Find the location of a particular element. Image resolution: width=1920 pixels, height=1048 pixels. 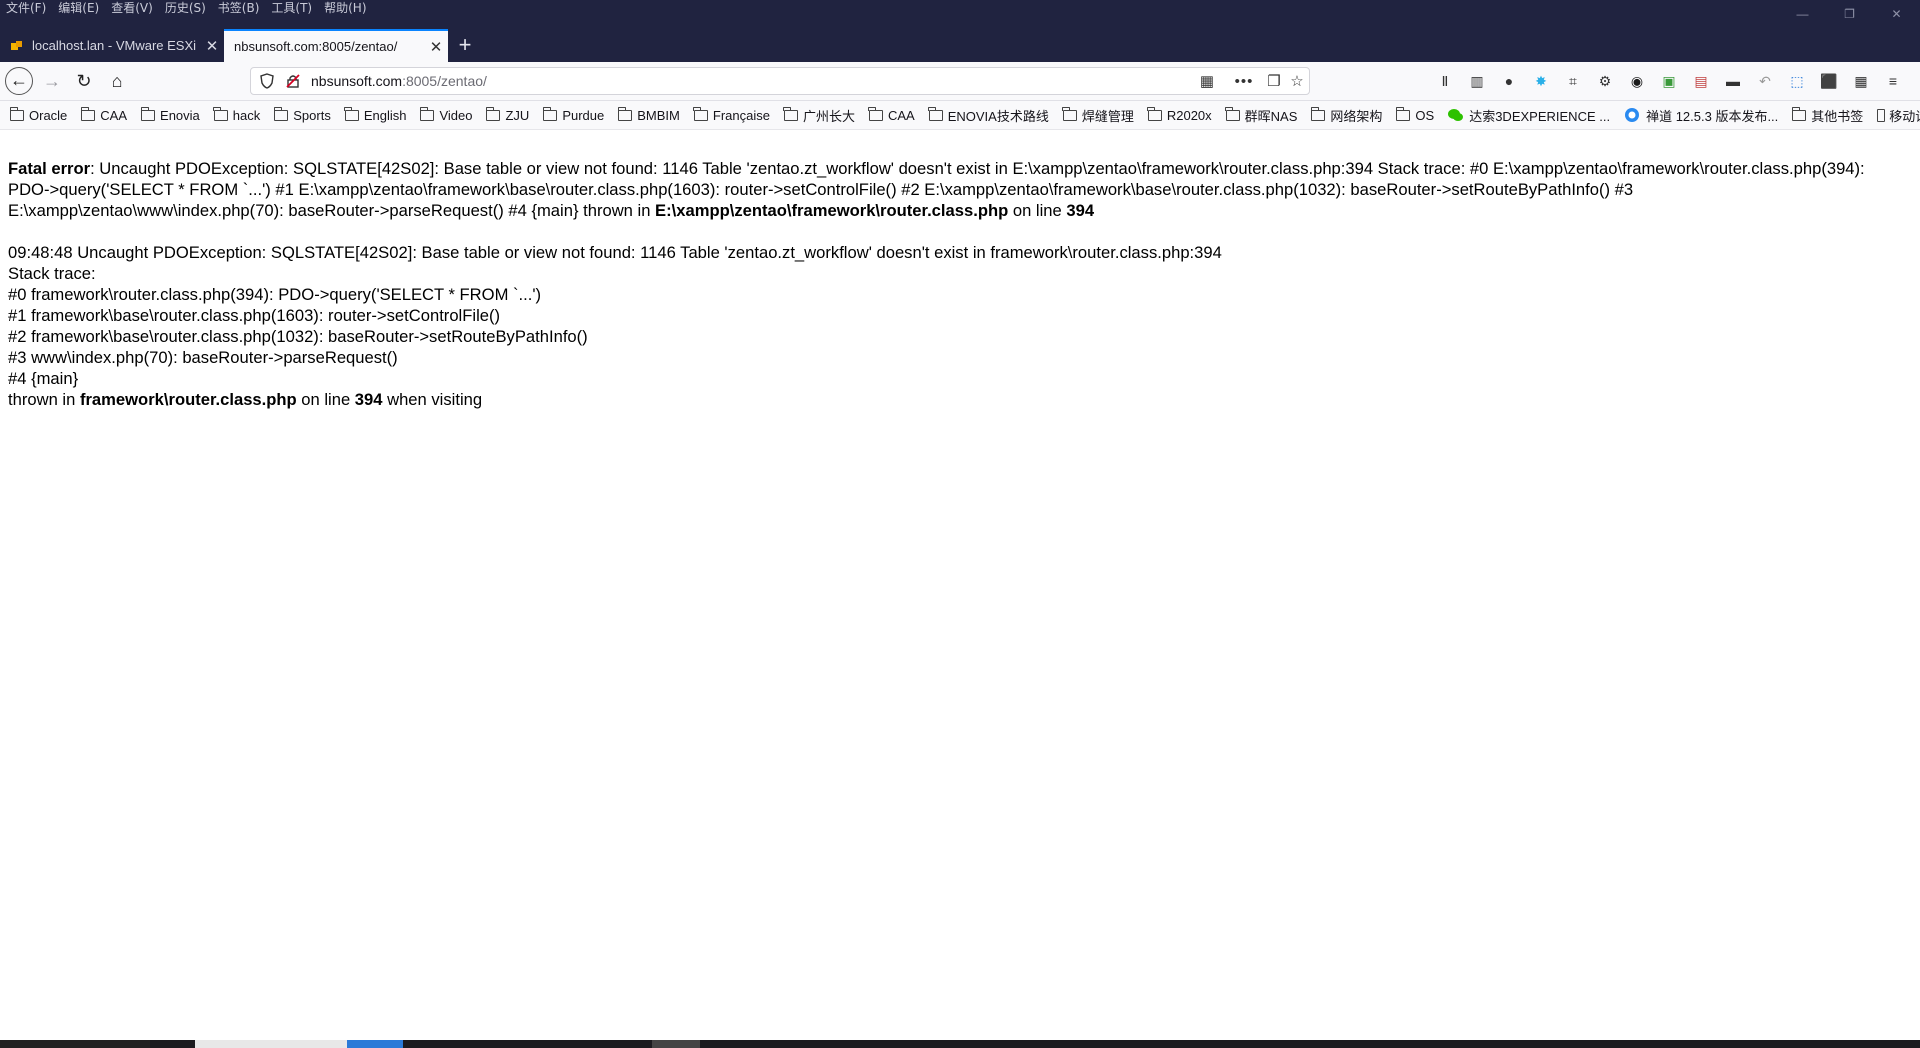

menu-bookmarks: 书签(B) is located at coordinates (242, 9).